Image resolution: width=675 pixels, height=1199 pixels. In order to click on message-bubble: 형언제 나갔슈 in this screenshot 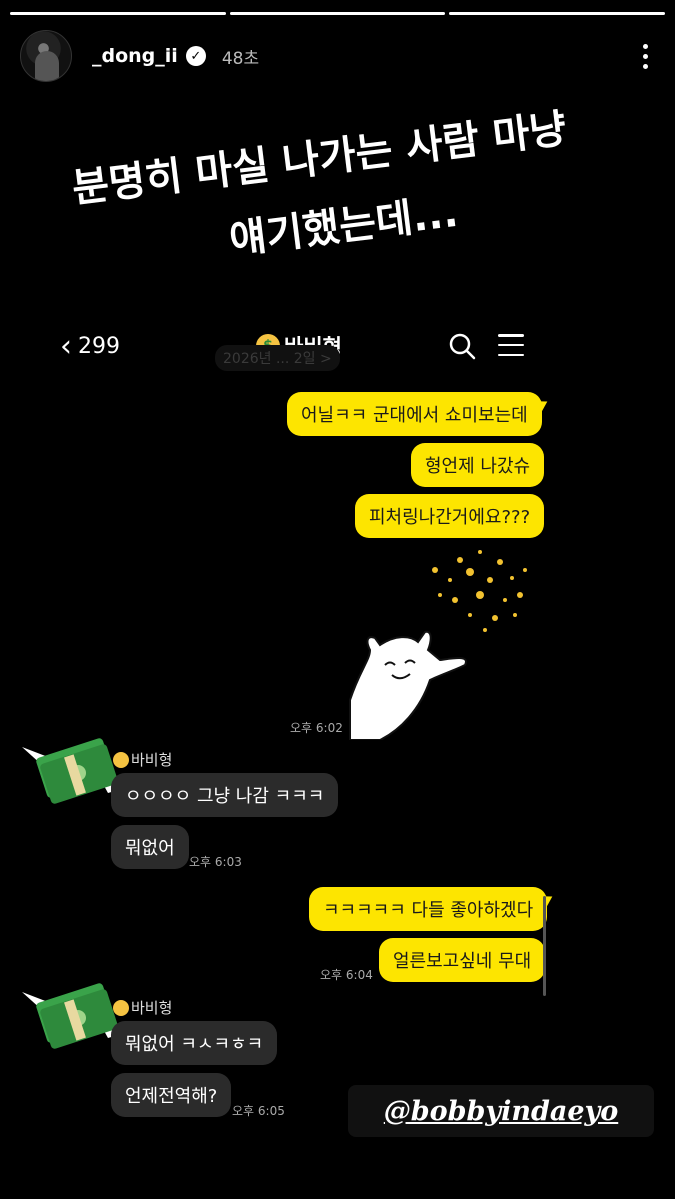, I will do `click(478, 465)`.